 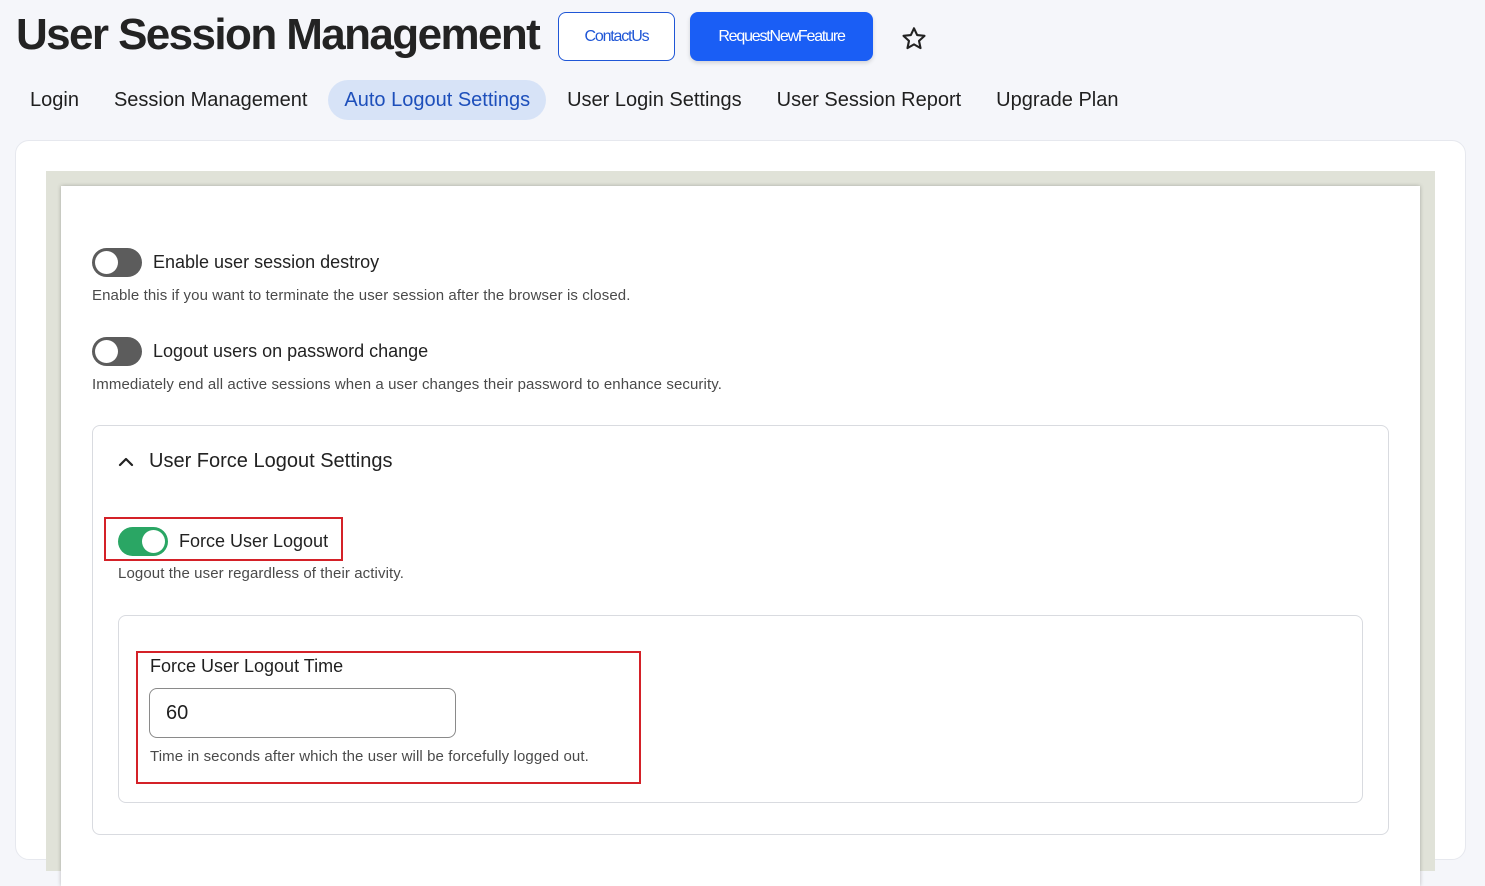 I want to click on chevron-up-icon, so click(x=126, y=461).